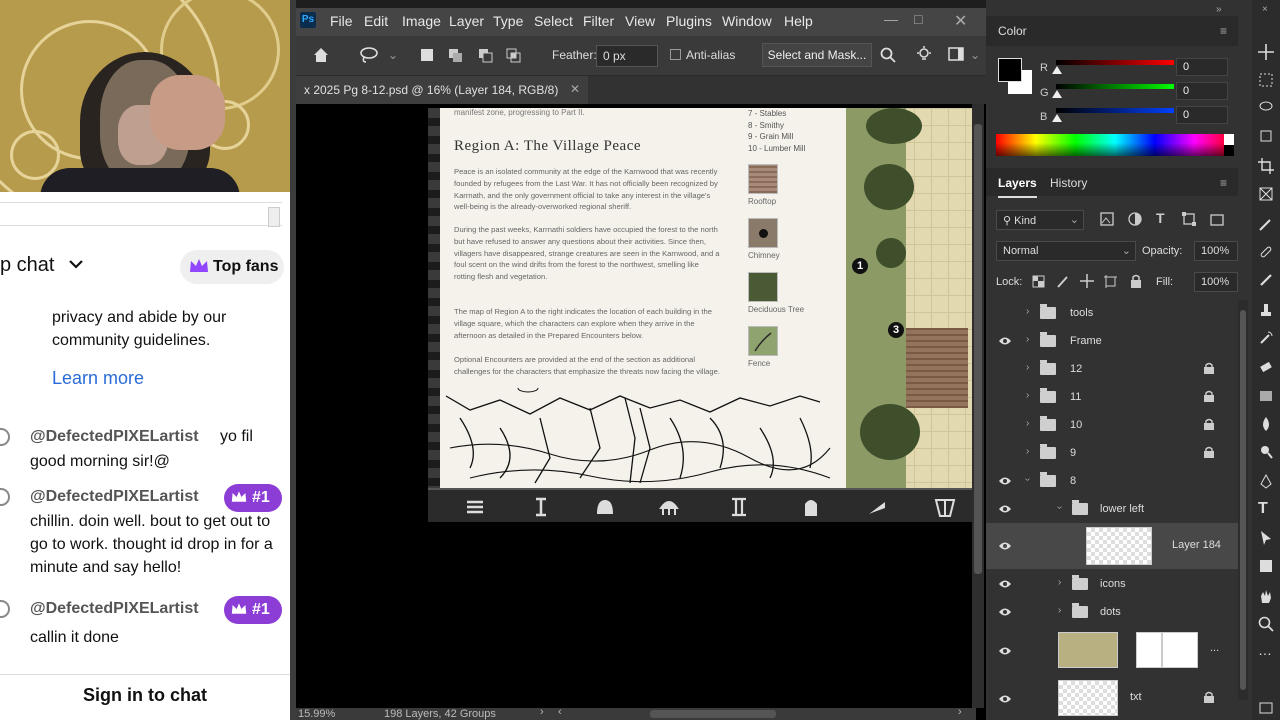 The width and height of the screenshot is (1280, 720). What do you see at coordinates (1136, 281) in the screenshot?
I see `lock-all-icon` at bounding box center [1136, 281].